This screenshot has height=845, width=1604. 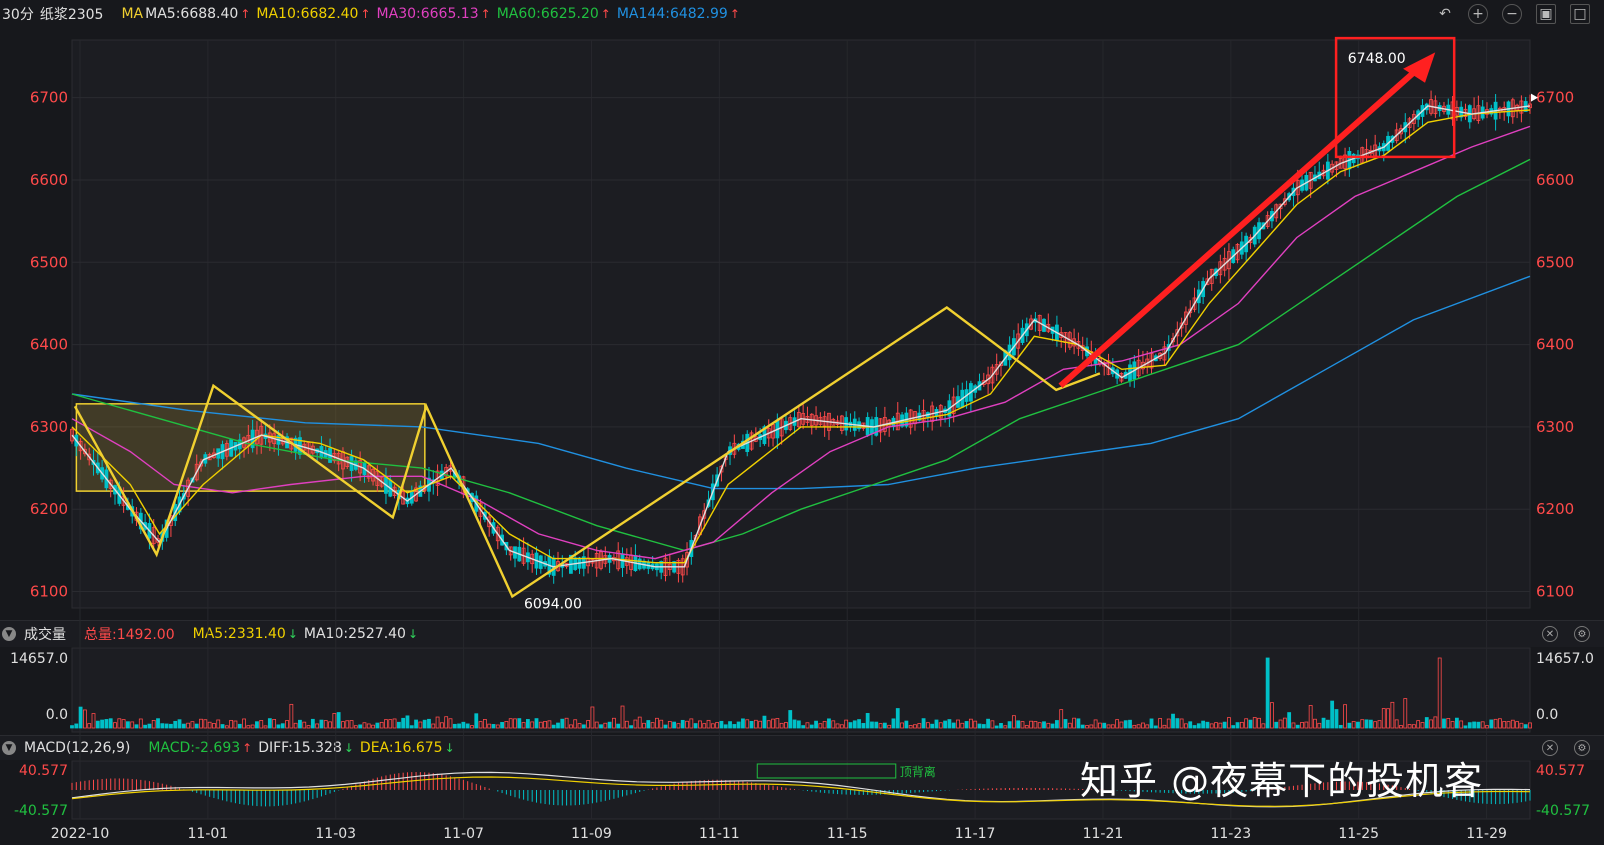 I want to click on y-tick-label-left: 6100, so click(x=49, y=592).